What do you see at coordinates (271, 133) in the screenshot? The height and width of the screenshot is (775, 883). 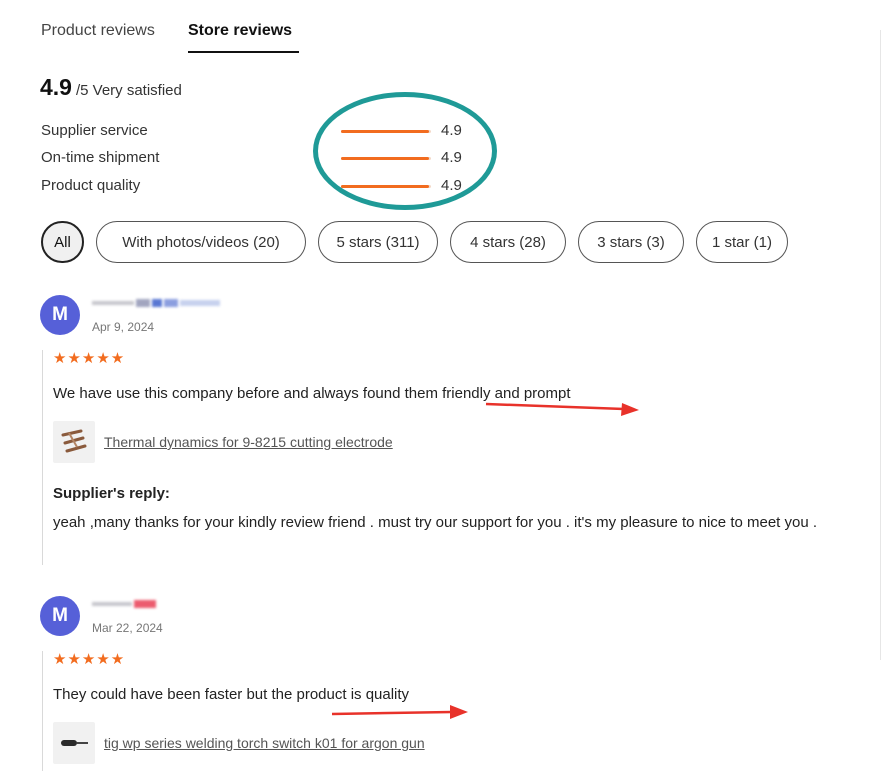 I see `metric-supplier-service: Supplier service 4.9` at bounding box center [271, 133].